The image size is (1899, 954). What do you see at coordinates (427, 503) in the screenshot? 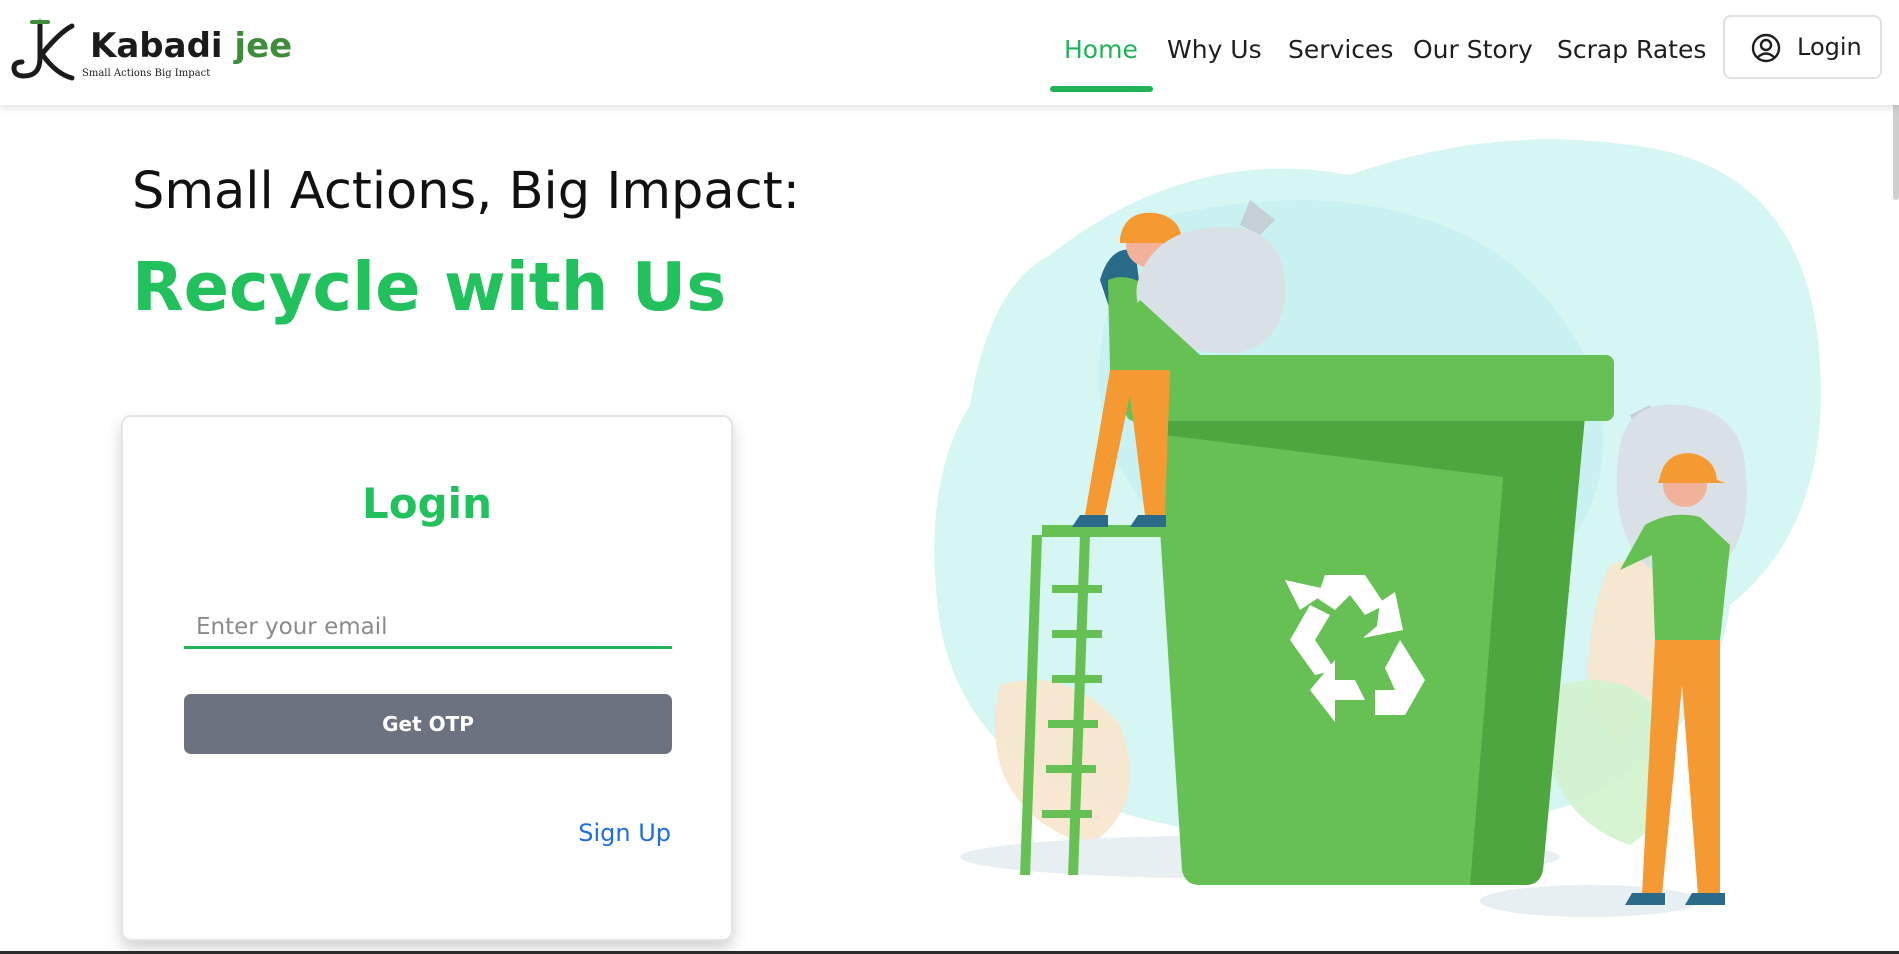
I see `login-title: Login` at bounding box center [427, 503].